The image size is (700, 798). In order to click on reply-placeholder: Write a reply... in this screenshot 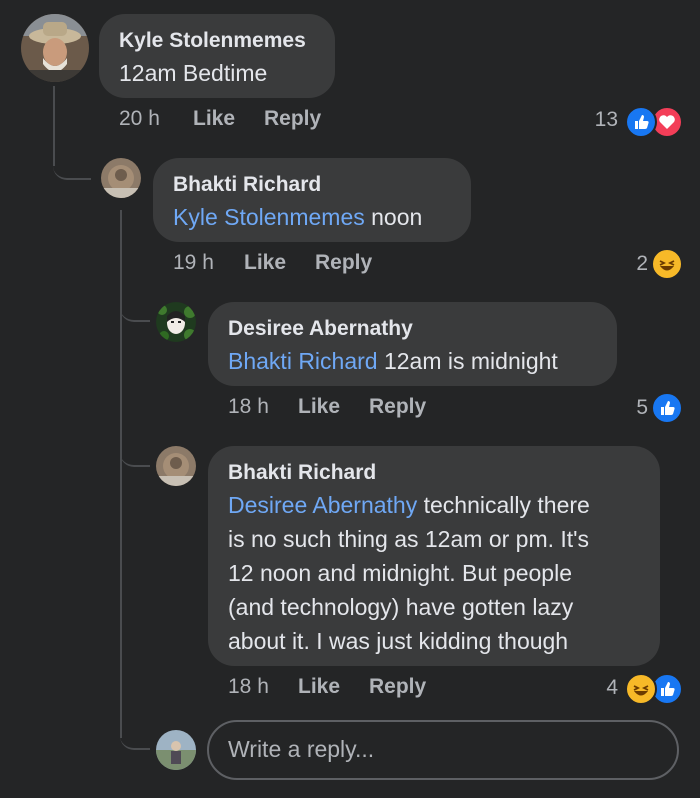, I will do `click(301, 749)`.